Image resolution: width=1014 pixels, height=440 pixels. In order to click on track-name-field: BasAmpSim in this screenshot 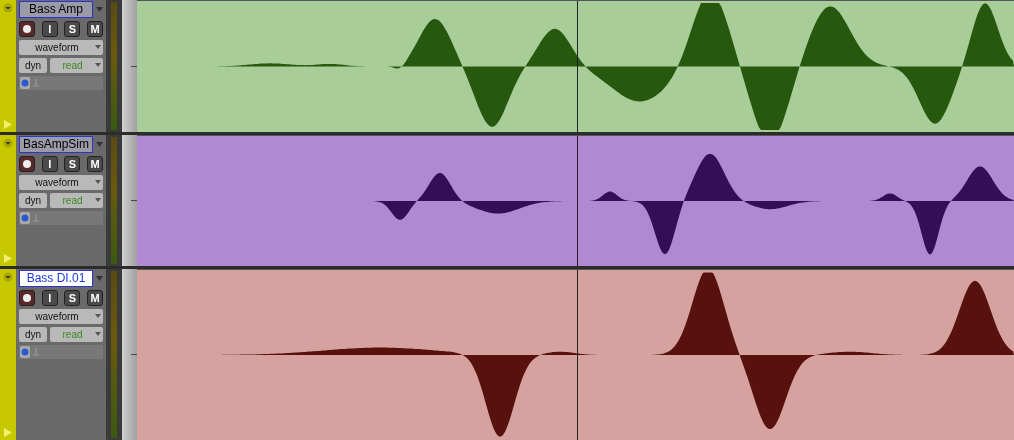, I will do `click(56, 144)`.